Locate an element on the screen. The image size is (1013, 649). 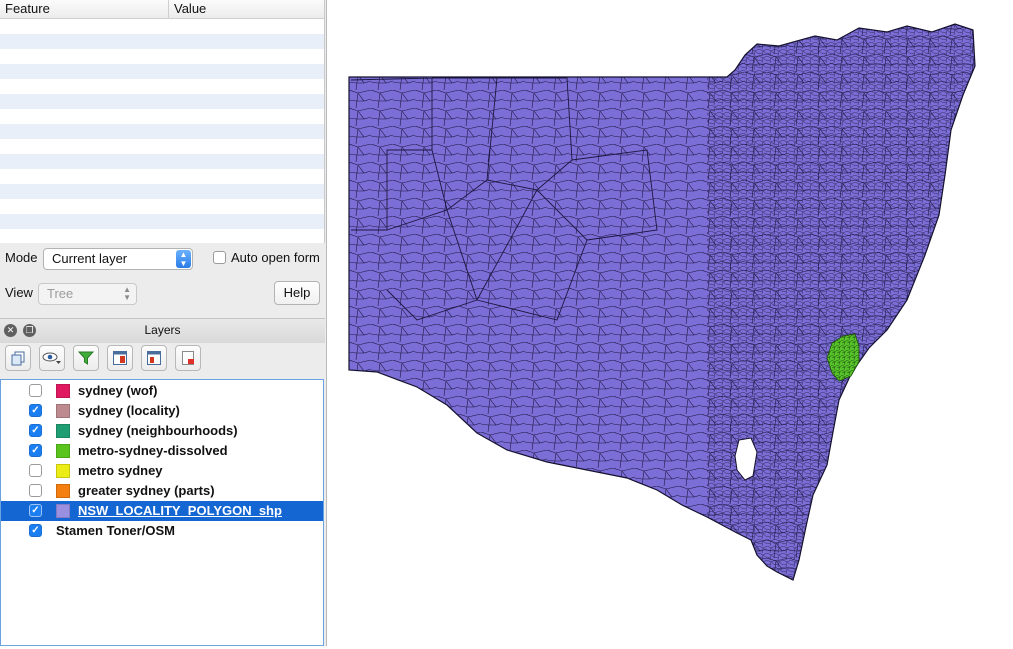
layer-row-nsw-locality-polygon: ✓ NSW_LOCALITY_POLYGON_shp is located at coordinates (162, 511).